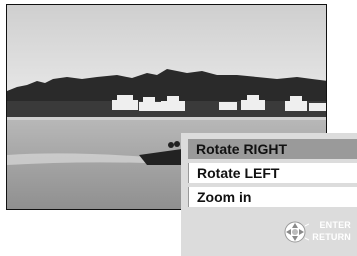  I want to click on menu-item-rotate-right: Rotate RIGHT, so click(272, 149).